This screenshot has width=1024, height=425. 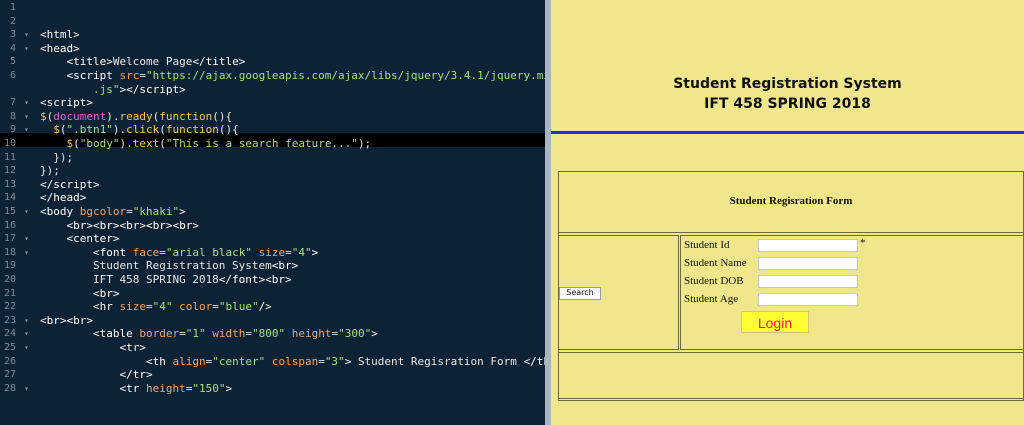 I want to click on code-line: <html>, so click(x=60, y=35).